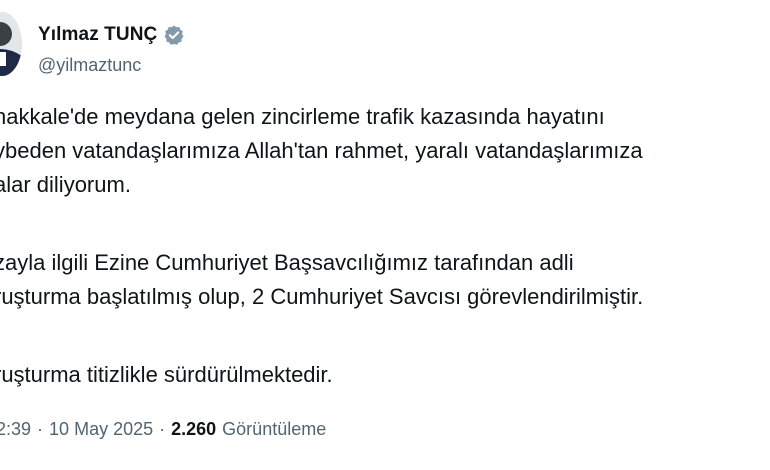  What do you see at coordinates (193, 429) in the screenshot?
I see `views-count: 2.260` at bounding box center [193, 429].